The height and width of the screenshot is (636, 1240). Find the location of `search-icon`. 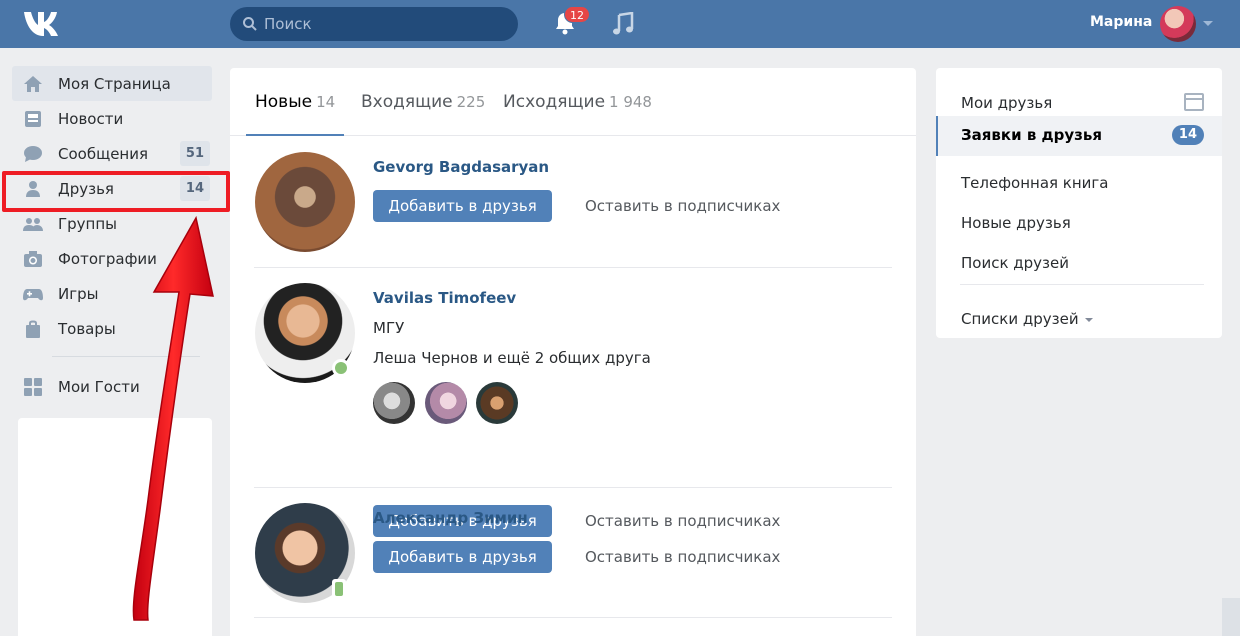

search-icon is located at coordinates (250, 24).